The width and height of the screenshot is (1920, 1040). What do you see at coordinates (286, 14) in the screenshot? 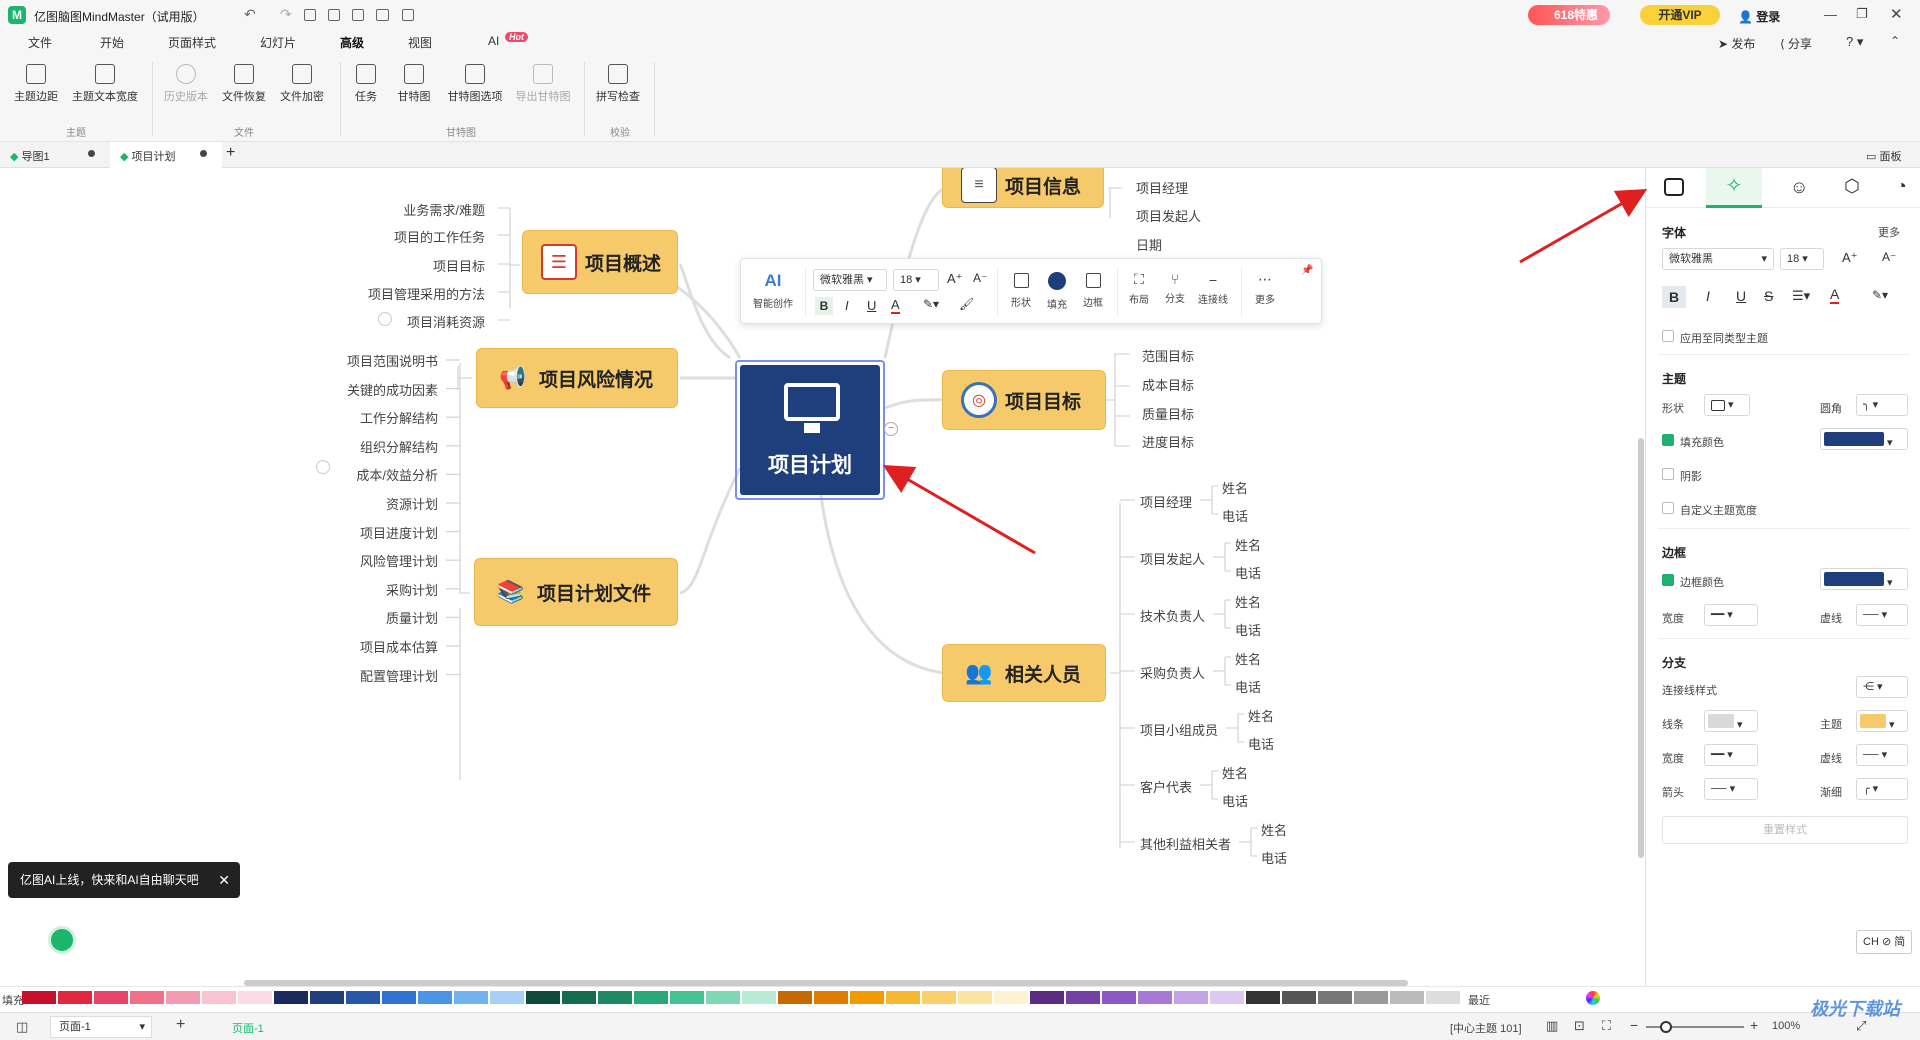
I see `redo-icon: ↷` at bounding box center [286, 14].